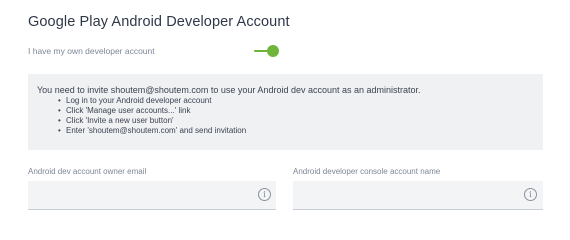  I want to click on own-account-toggle, so click(267, 51).